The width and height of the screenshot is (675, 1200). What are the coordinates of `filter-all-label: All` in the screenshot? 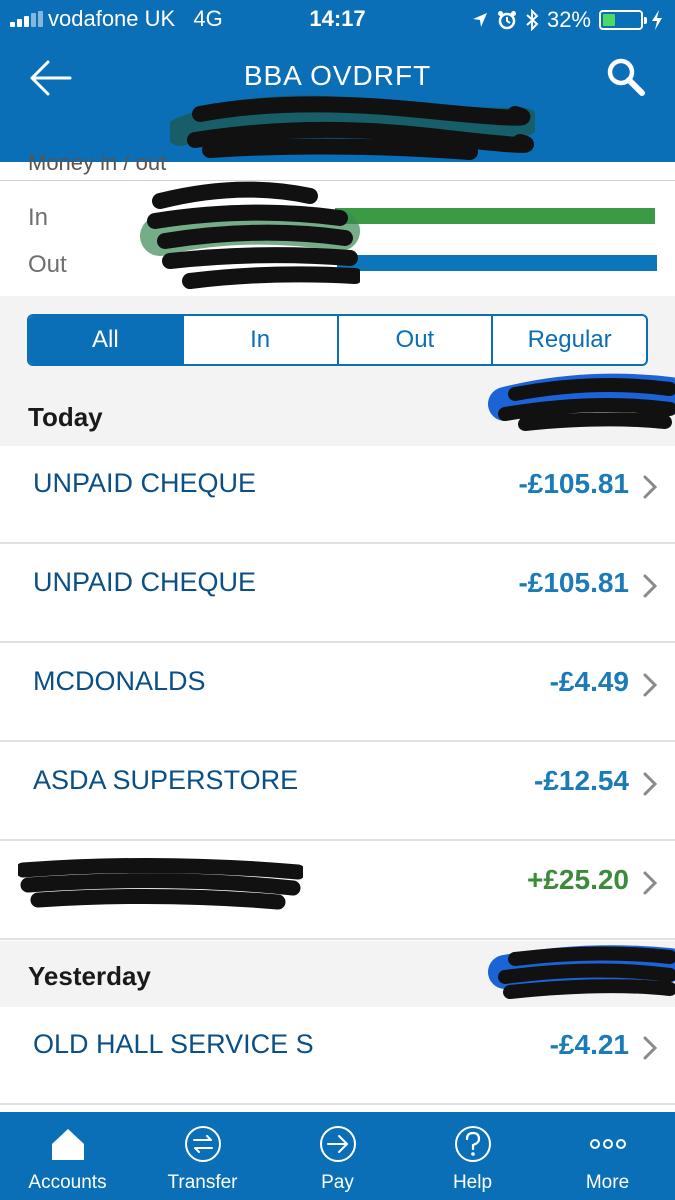 It's located at (105, 339).